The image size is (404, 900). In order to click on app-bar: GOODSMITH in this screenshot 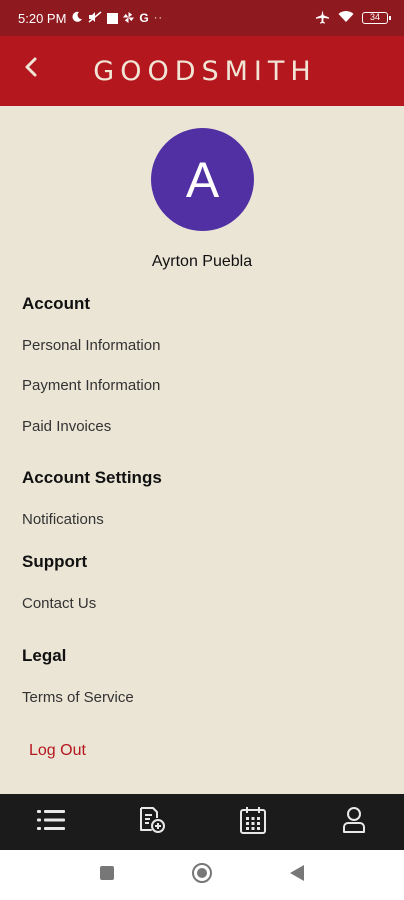, I will do `click(202, 71)`.